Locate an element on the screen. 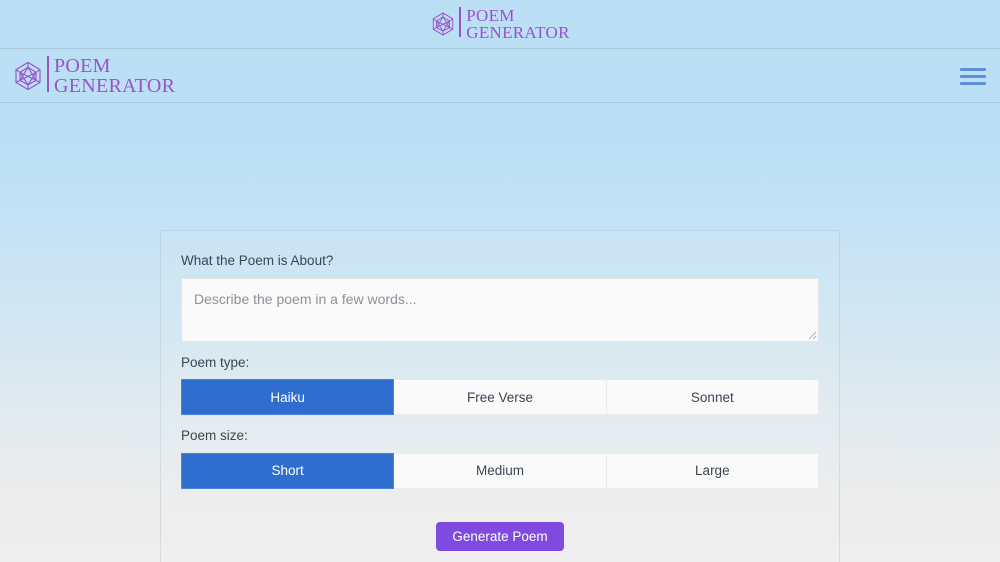  poem-type-option-sonnet: Sonnet is located at coordinates (712, 397).